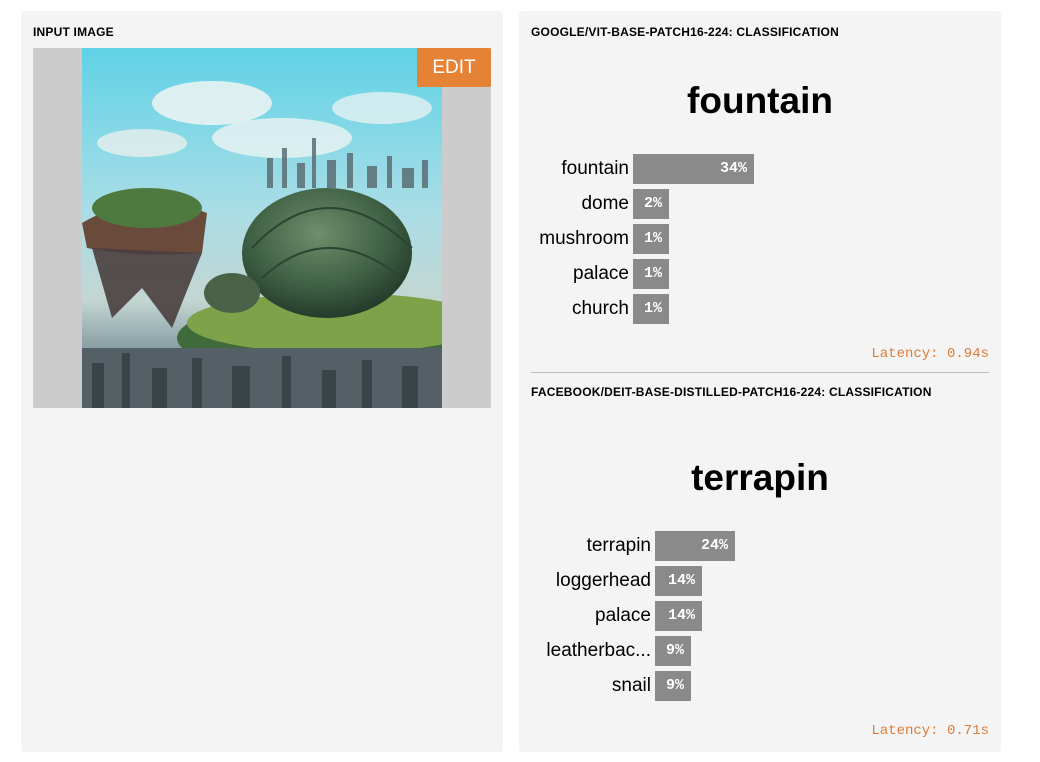  Describe the element at coordinates (600, 308) in the screenshot. I see `prediction-label: church` at that location.